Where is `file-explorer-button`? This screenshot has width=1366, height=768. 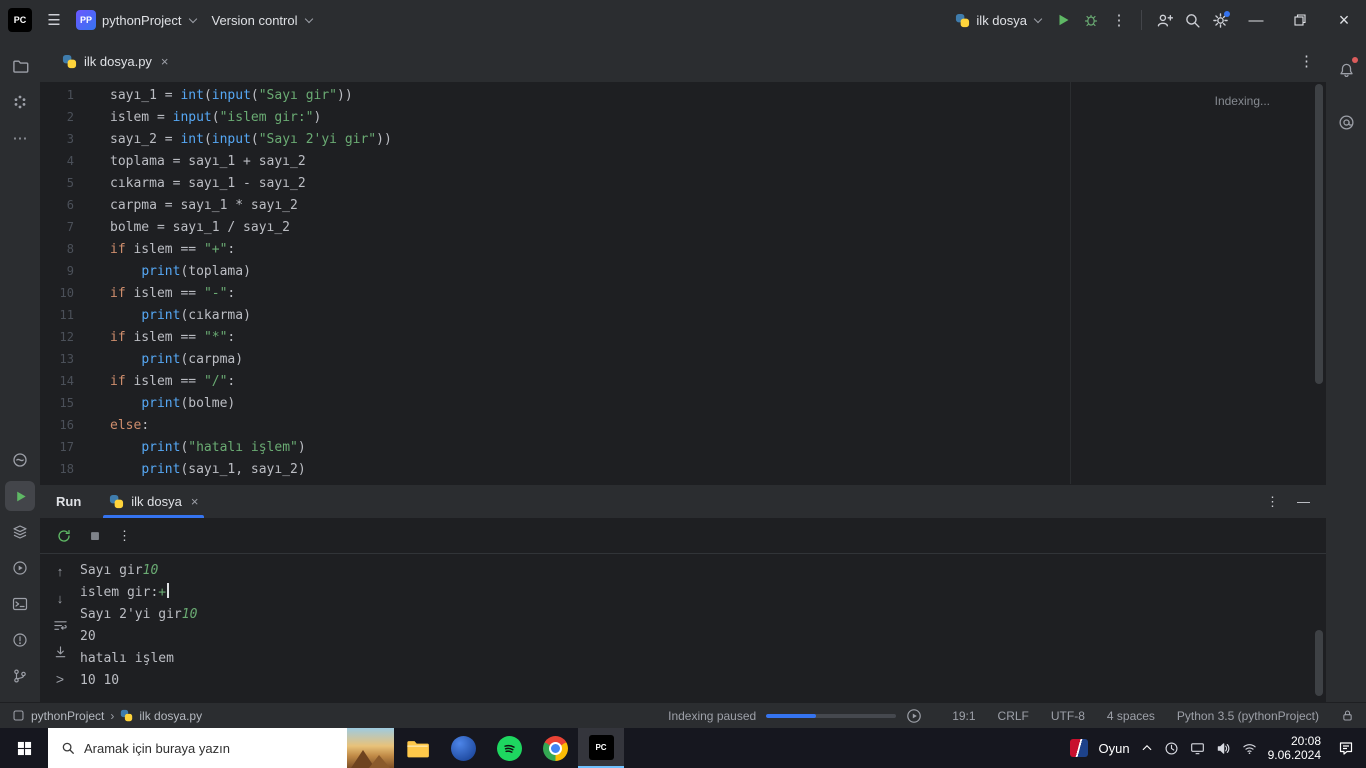
file-explorer-button is located at coordinates (417, 748).